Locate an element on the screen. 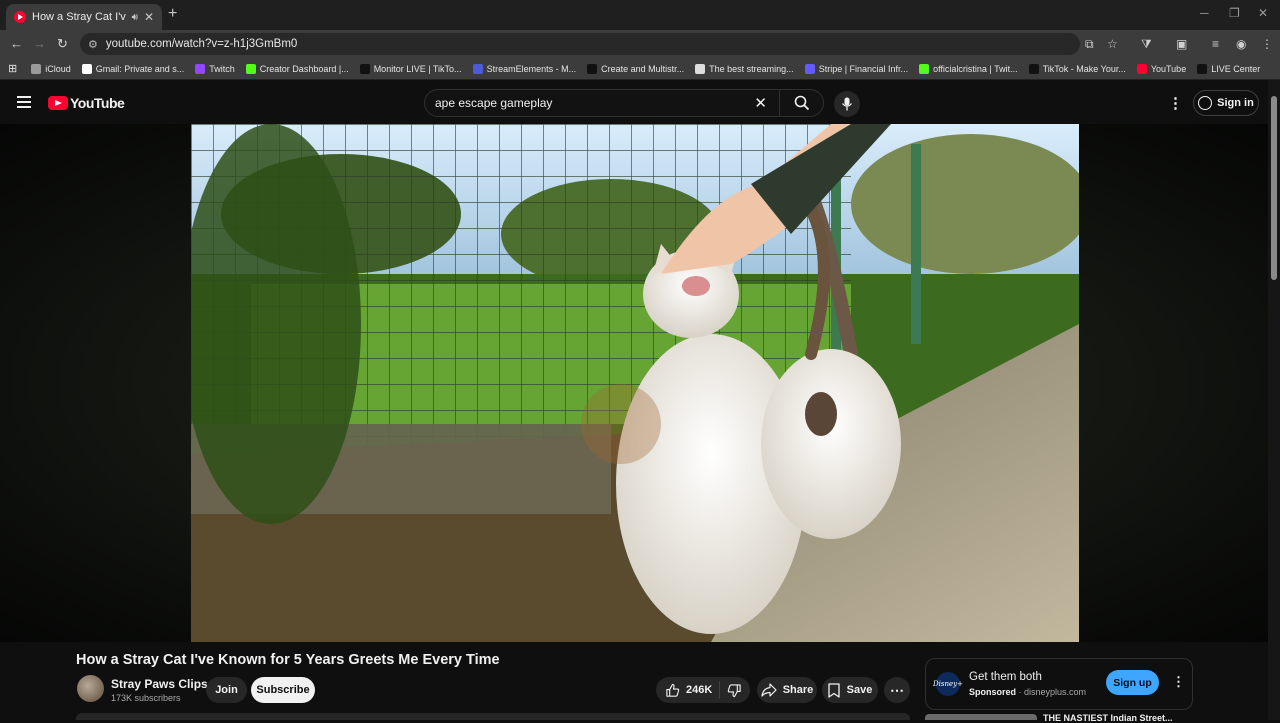  share-button: Share is located at coordinates (787, 690).